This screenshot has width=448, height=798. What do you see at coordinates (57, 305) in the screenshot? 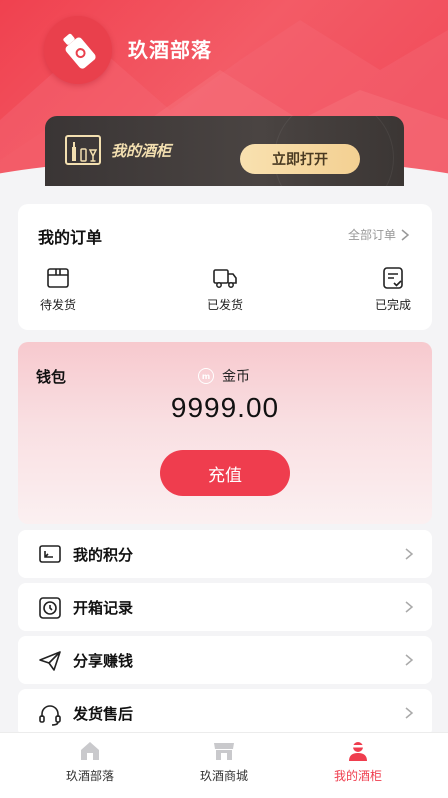
I see `order-item-label: 待发货` at bounding box center [57, 305].